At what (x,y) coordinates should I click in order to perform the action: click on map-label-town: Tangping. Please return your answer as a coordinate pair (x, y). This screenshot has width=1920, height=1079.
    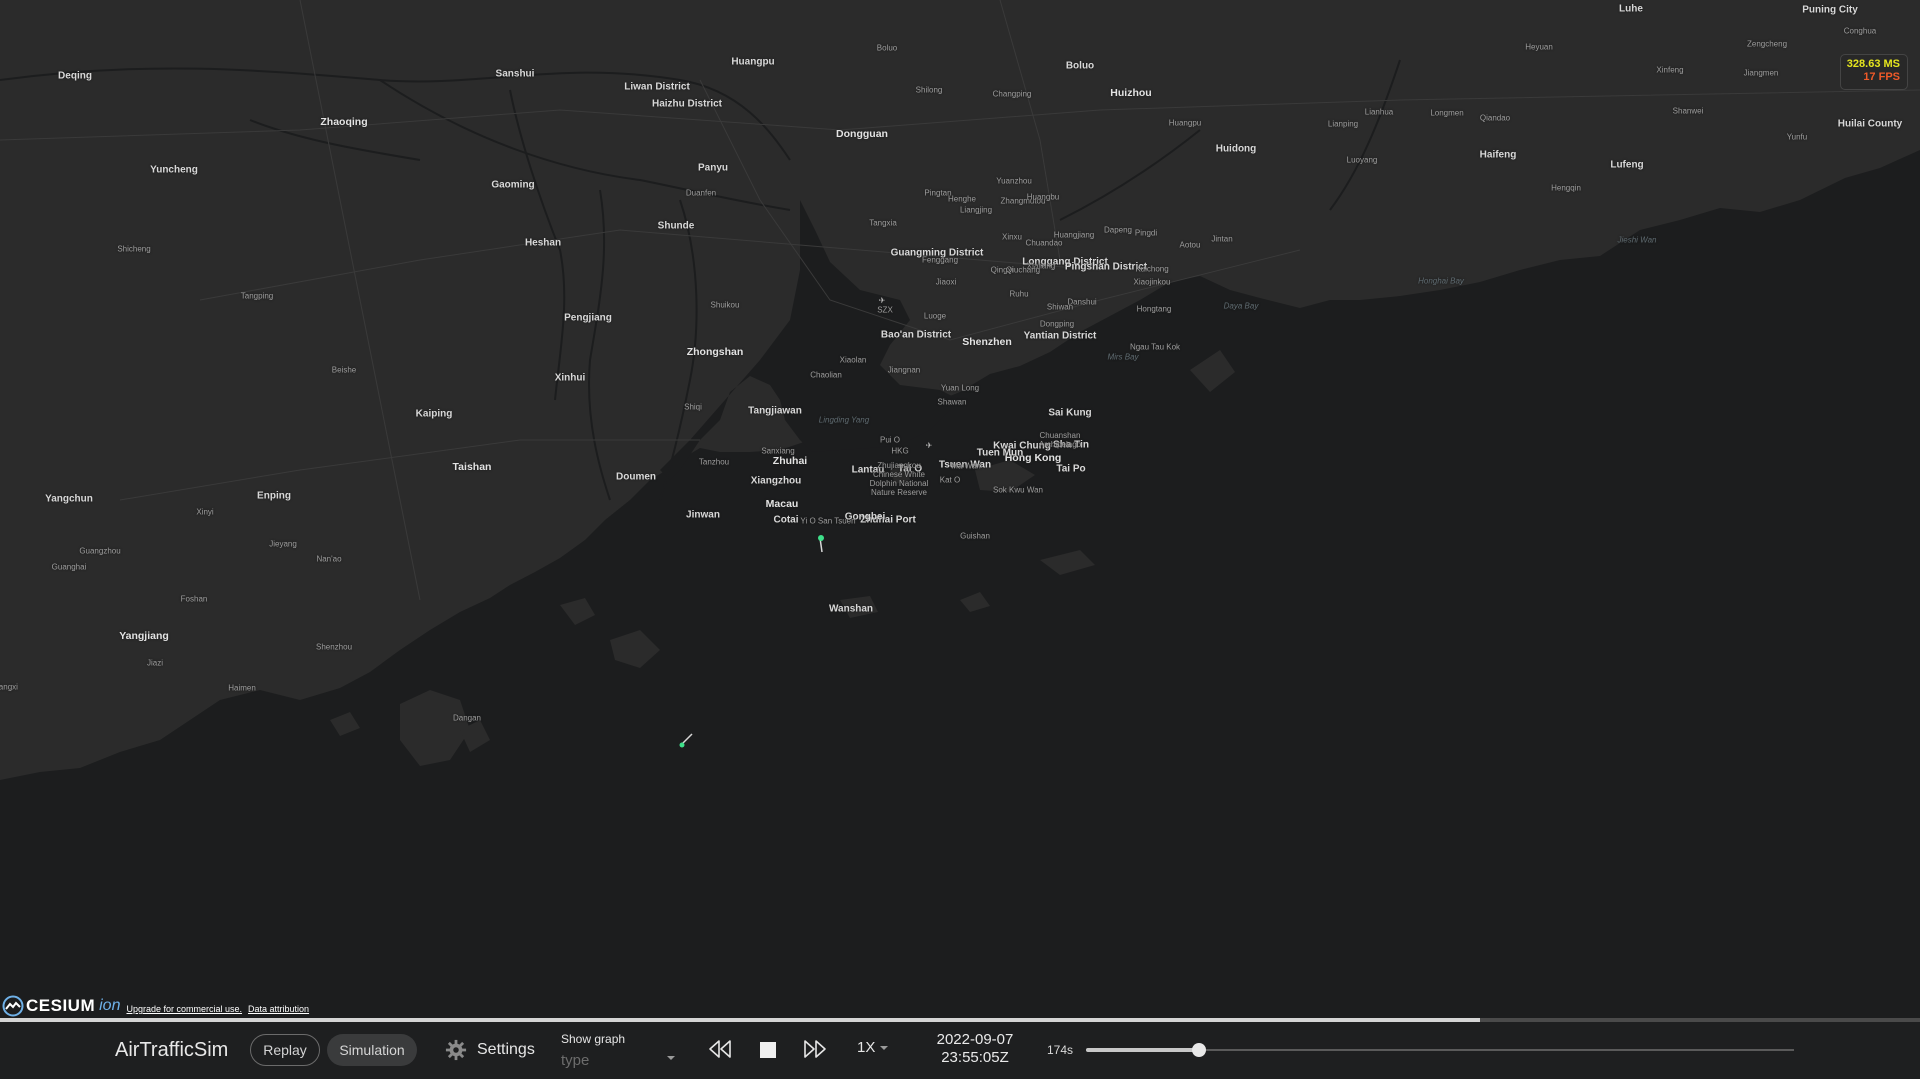
    Looking at the image, I should click on (257, 296).